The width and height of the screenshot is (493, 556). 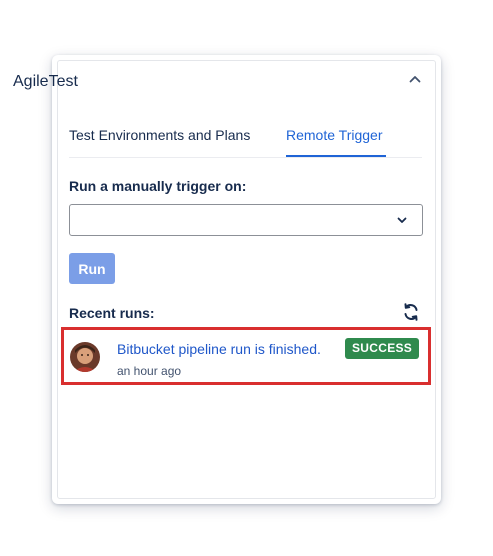 What do you see at coordinates (149, 371) in the screenshot?
I see `run-timestamp: an hour ago` at bounding box center [149, 371].